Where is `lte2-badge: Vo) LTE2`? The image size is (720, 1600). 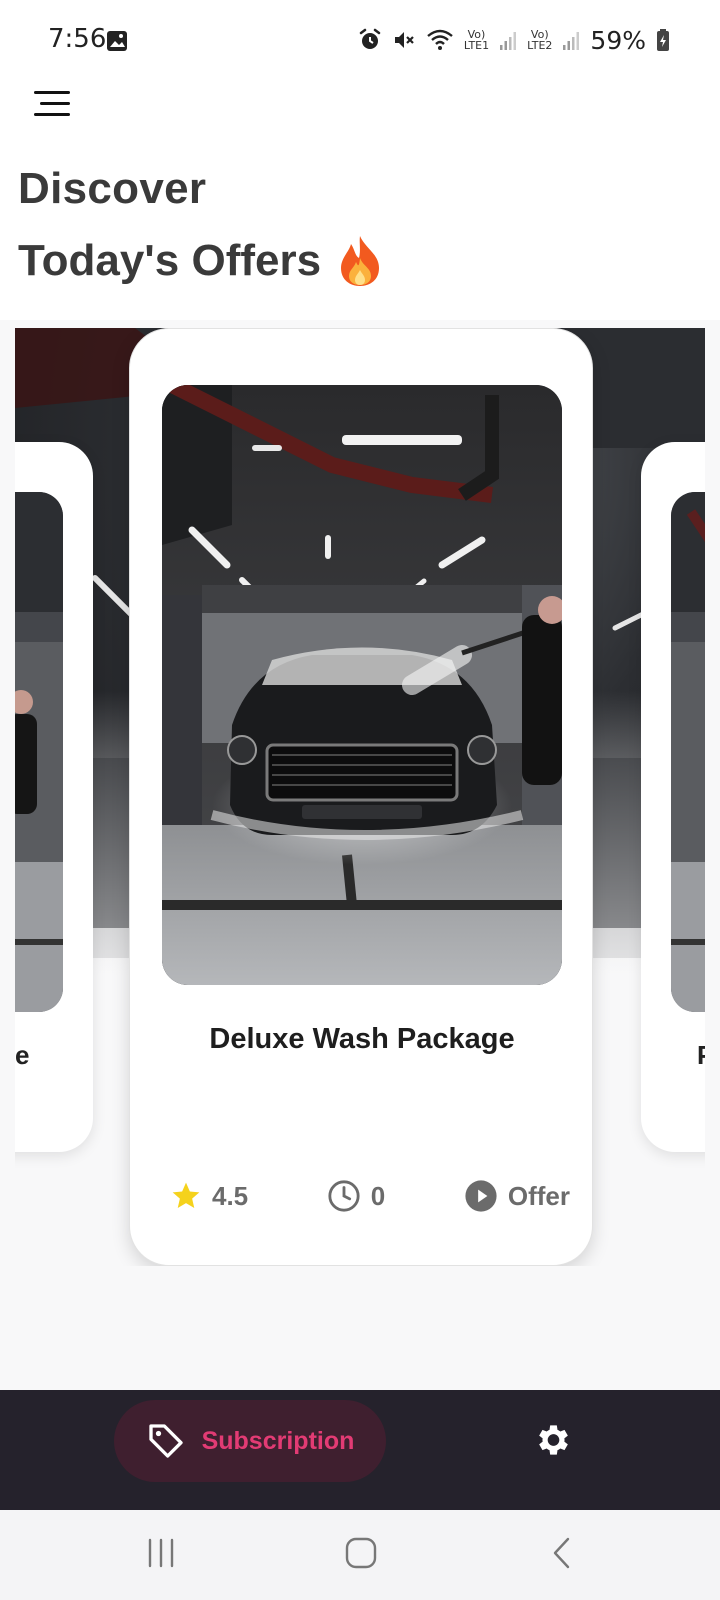 lte2-badge: Vo) LTE2 is located at coordinates (539, 40).